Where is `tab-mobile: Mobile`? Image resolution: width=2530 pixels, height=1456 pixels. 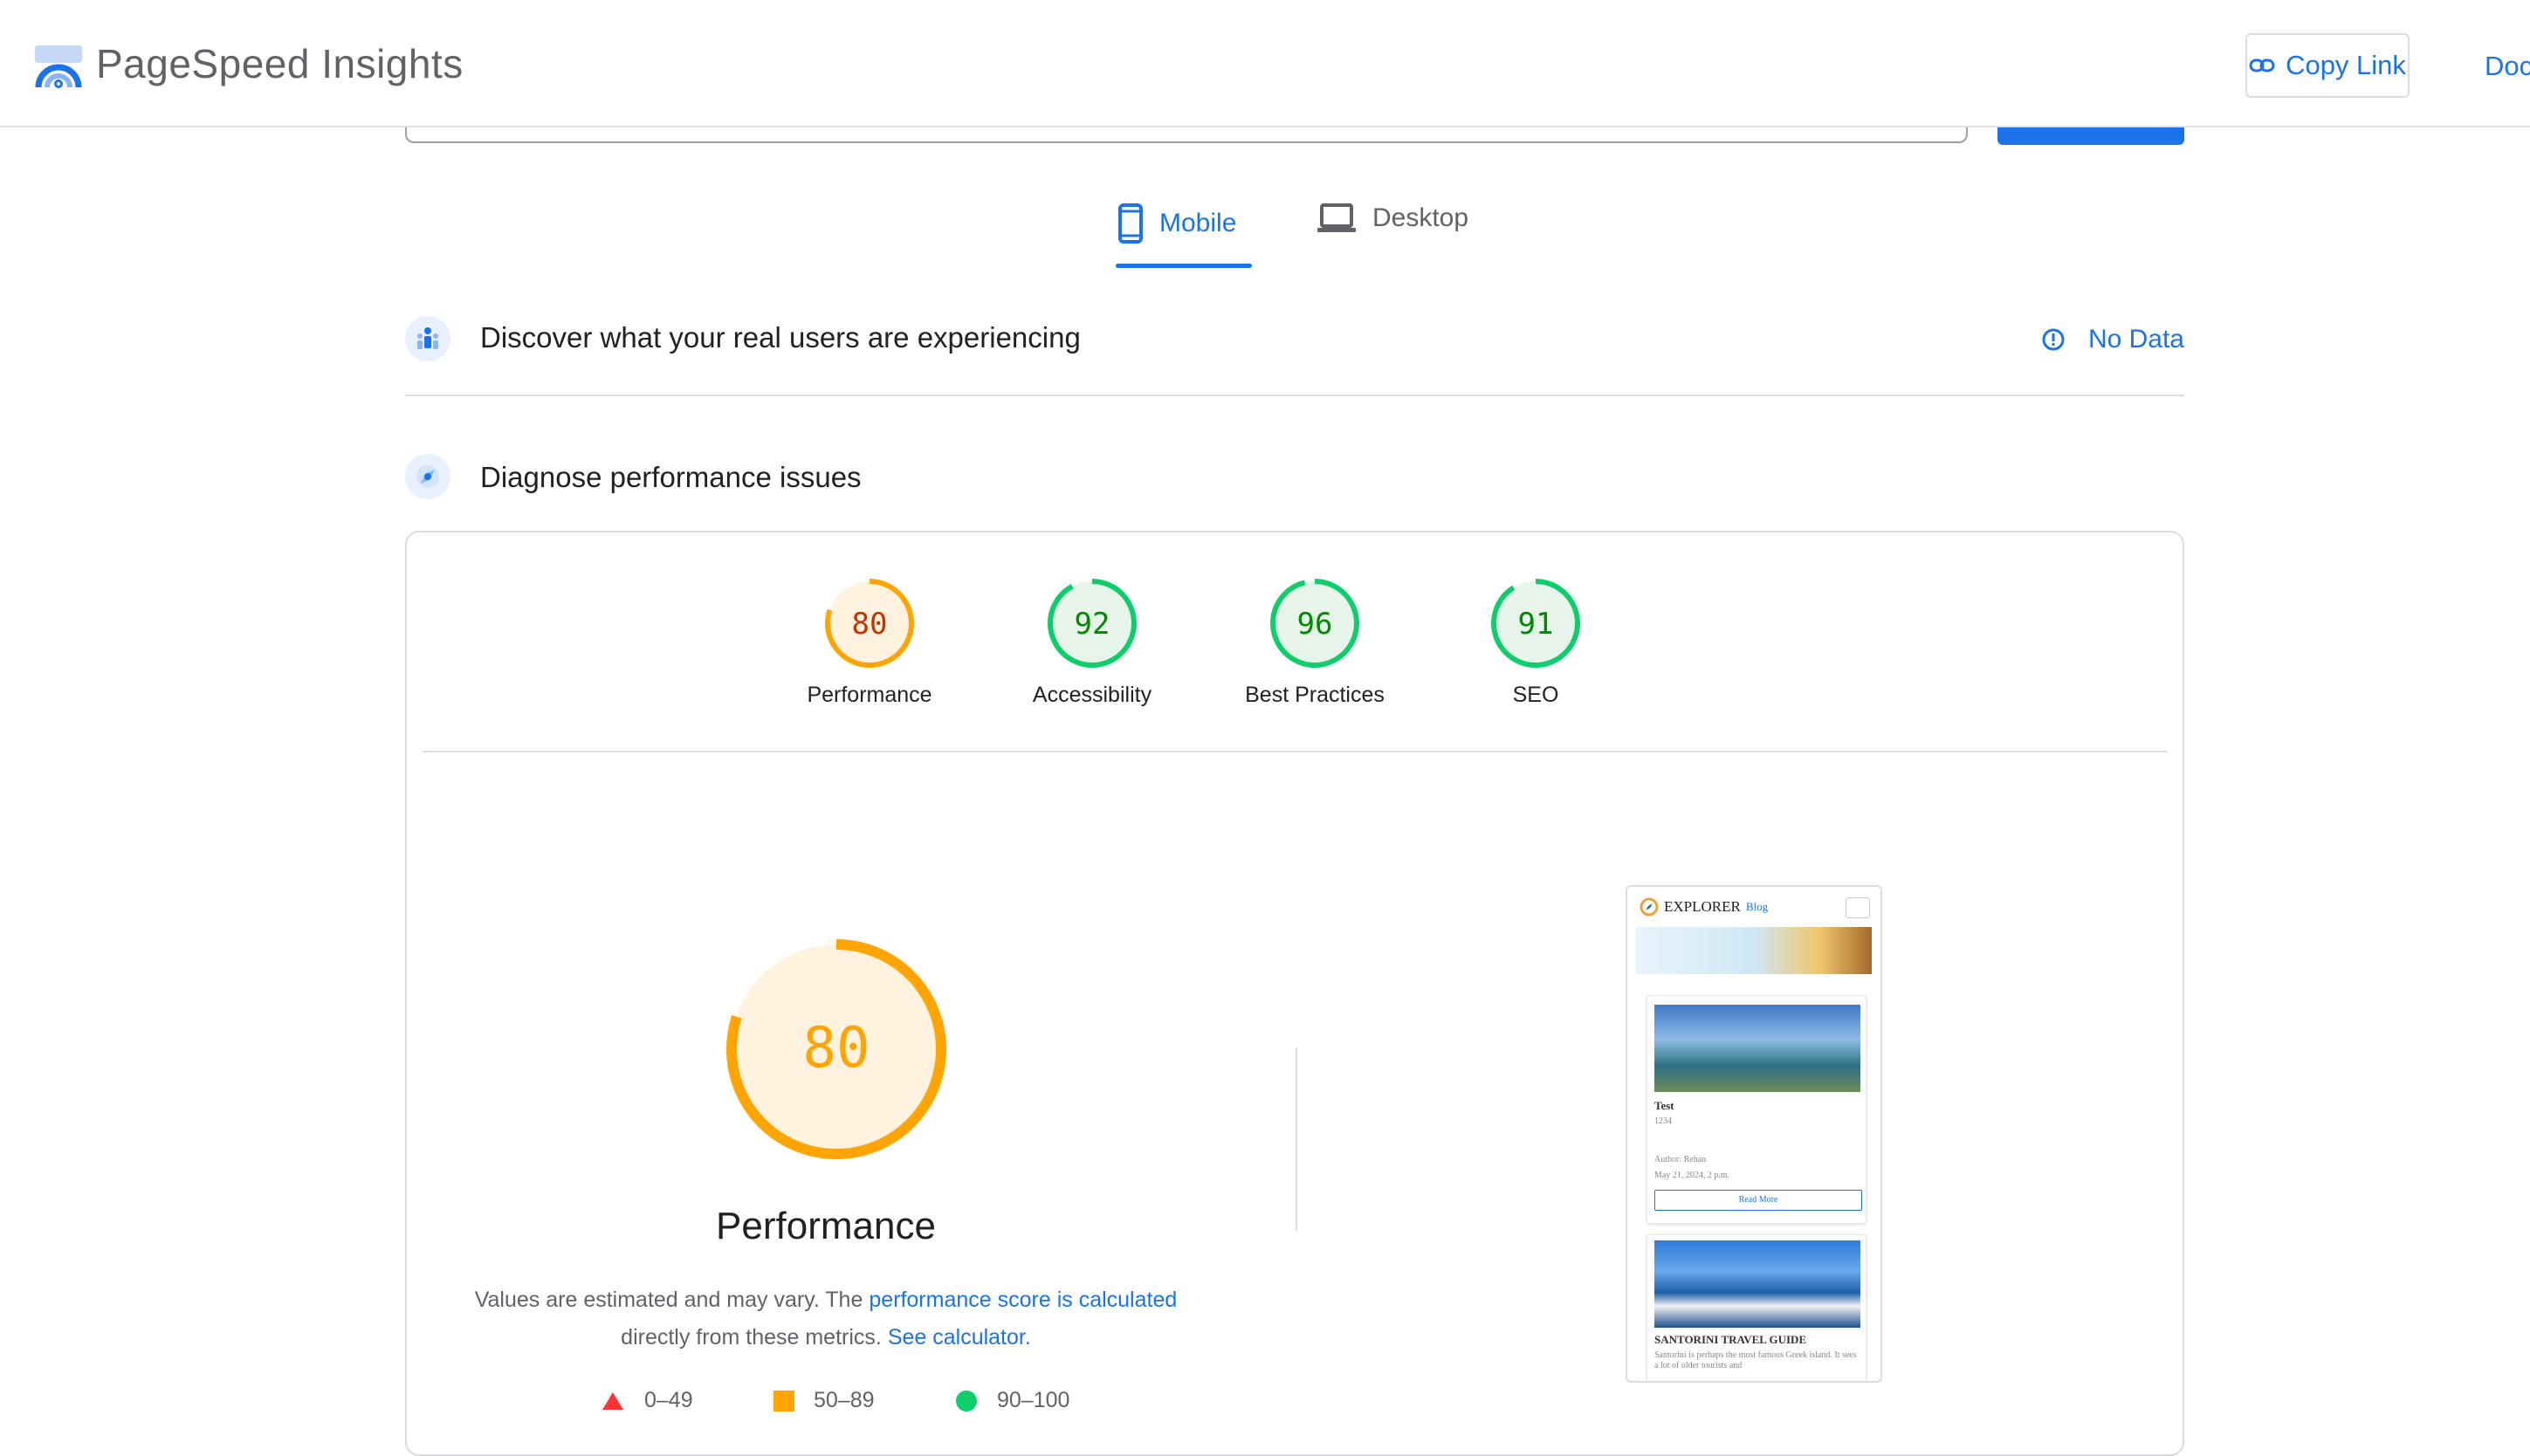
tab-mobile: Mobile is located at coordinates (1176, 223).